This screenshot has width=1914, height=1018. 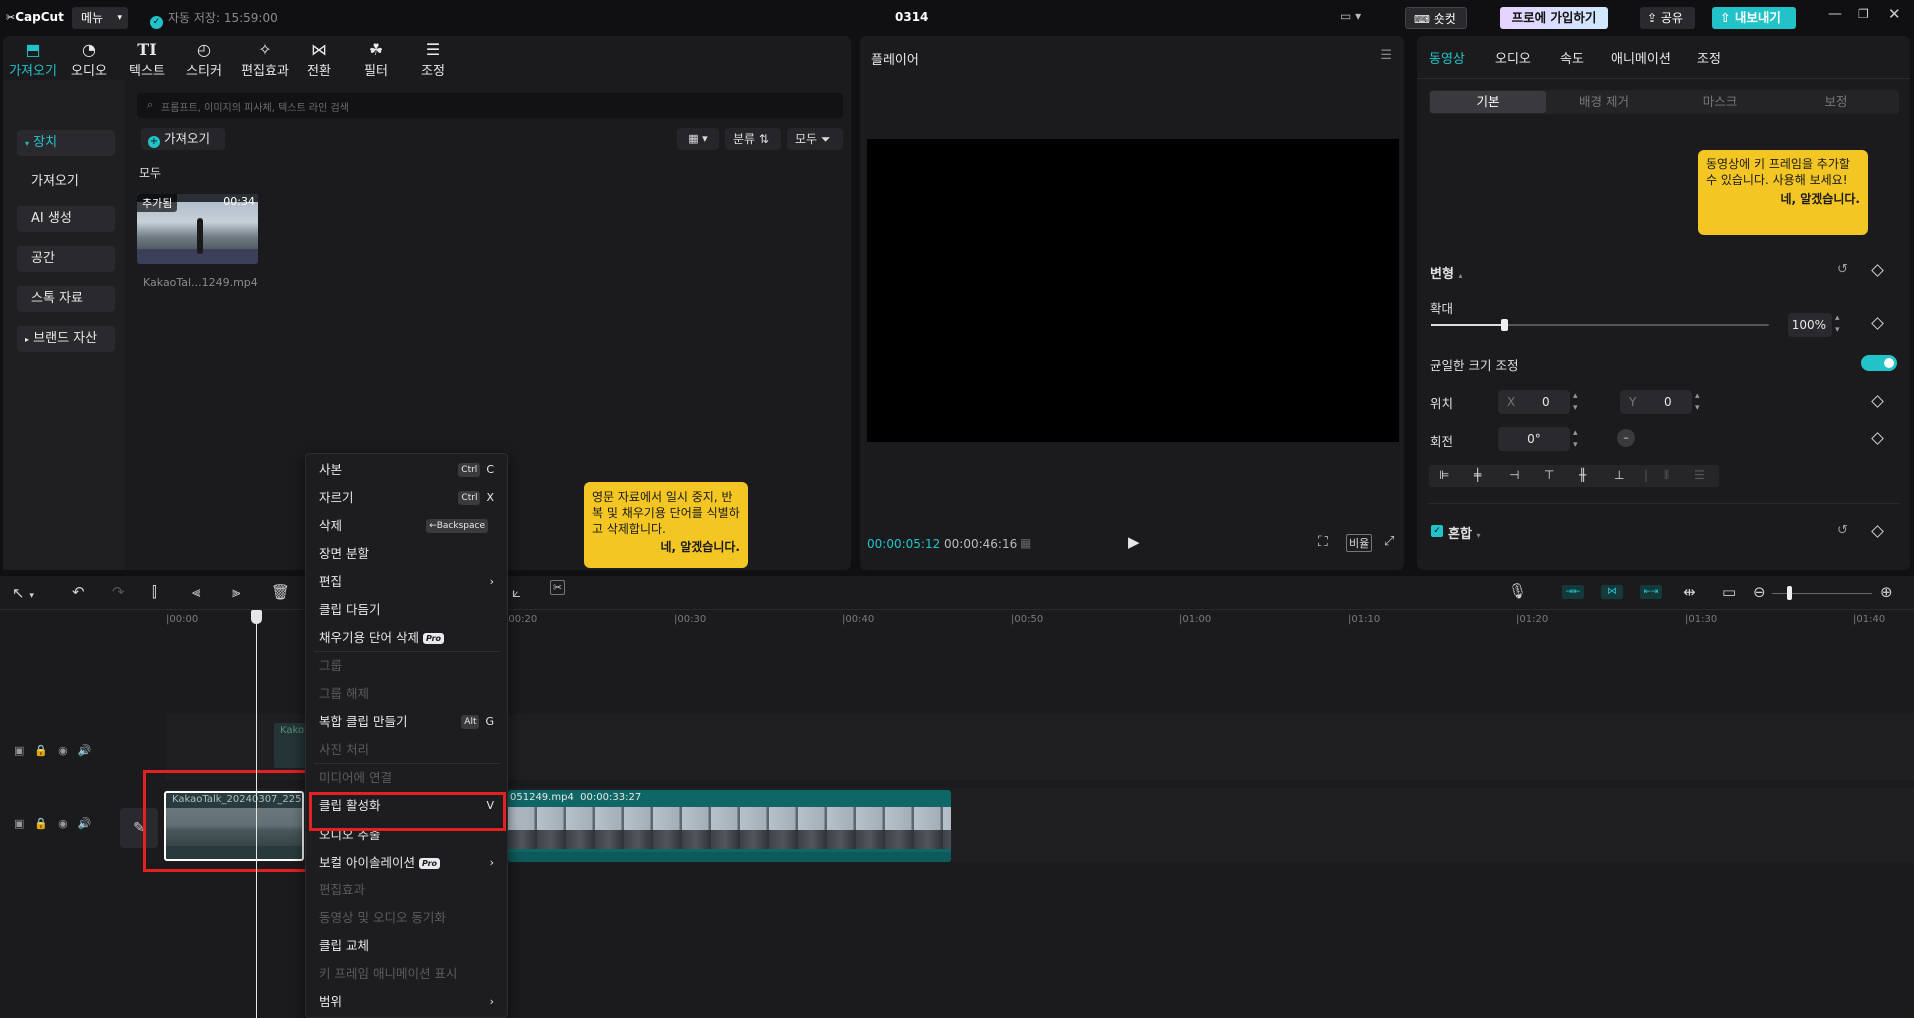 I want to click on context-menu-item: 클립 교체, so click(x=406, y=946).